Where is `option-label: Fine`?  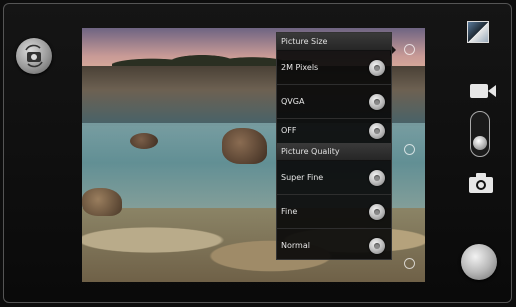
option-label: Fine is located at coordinates (289, 211).